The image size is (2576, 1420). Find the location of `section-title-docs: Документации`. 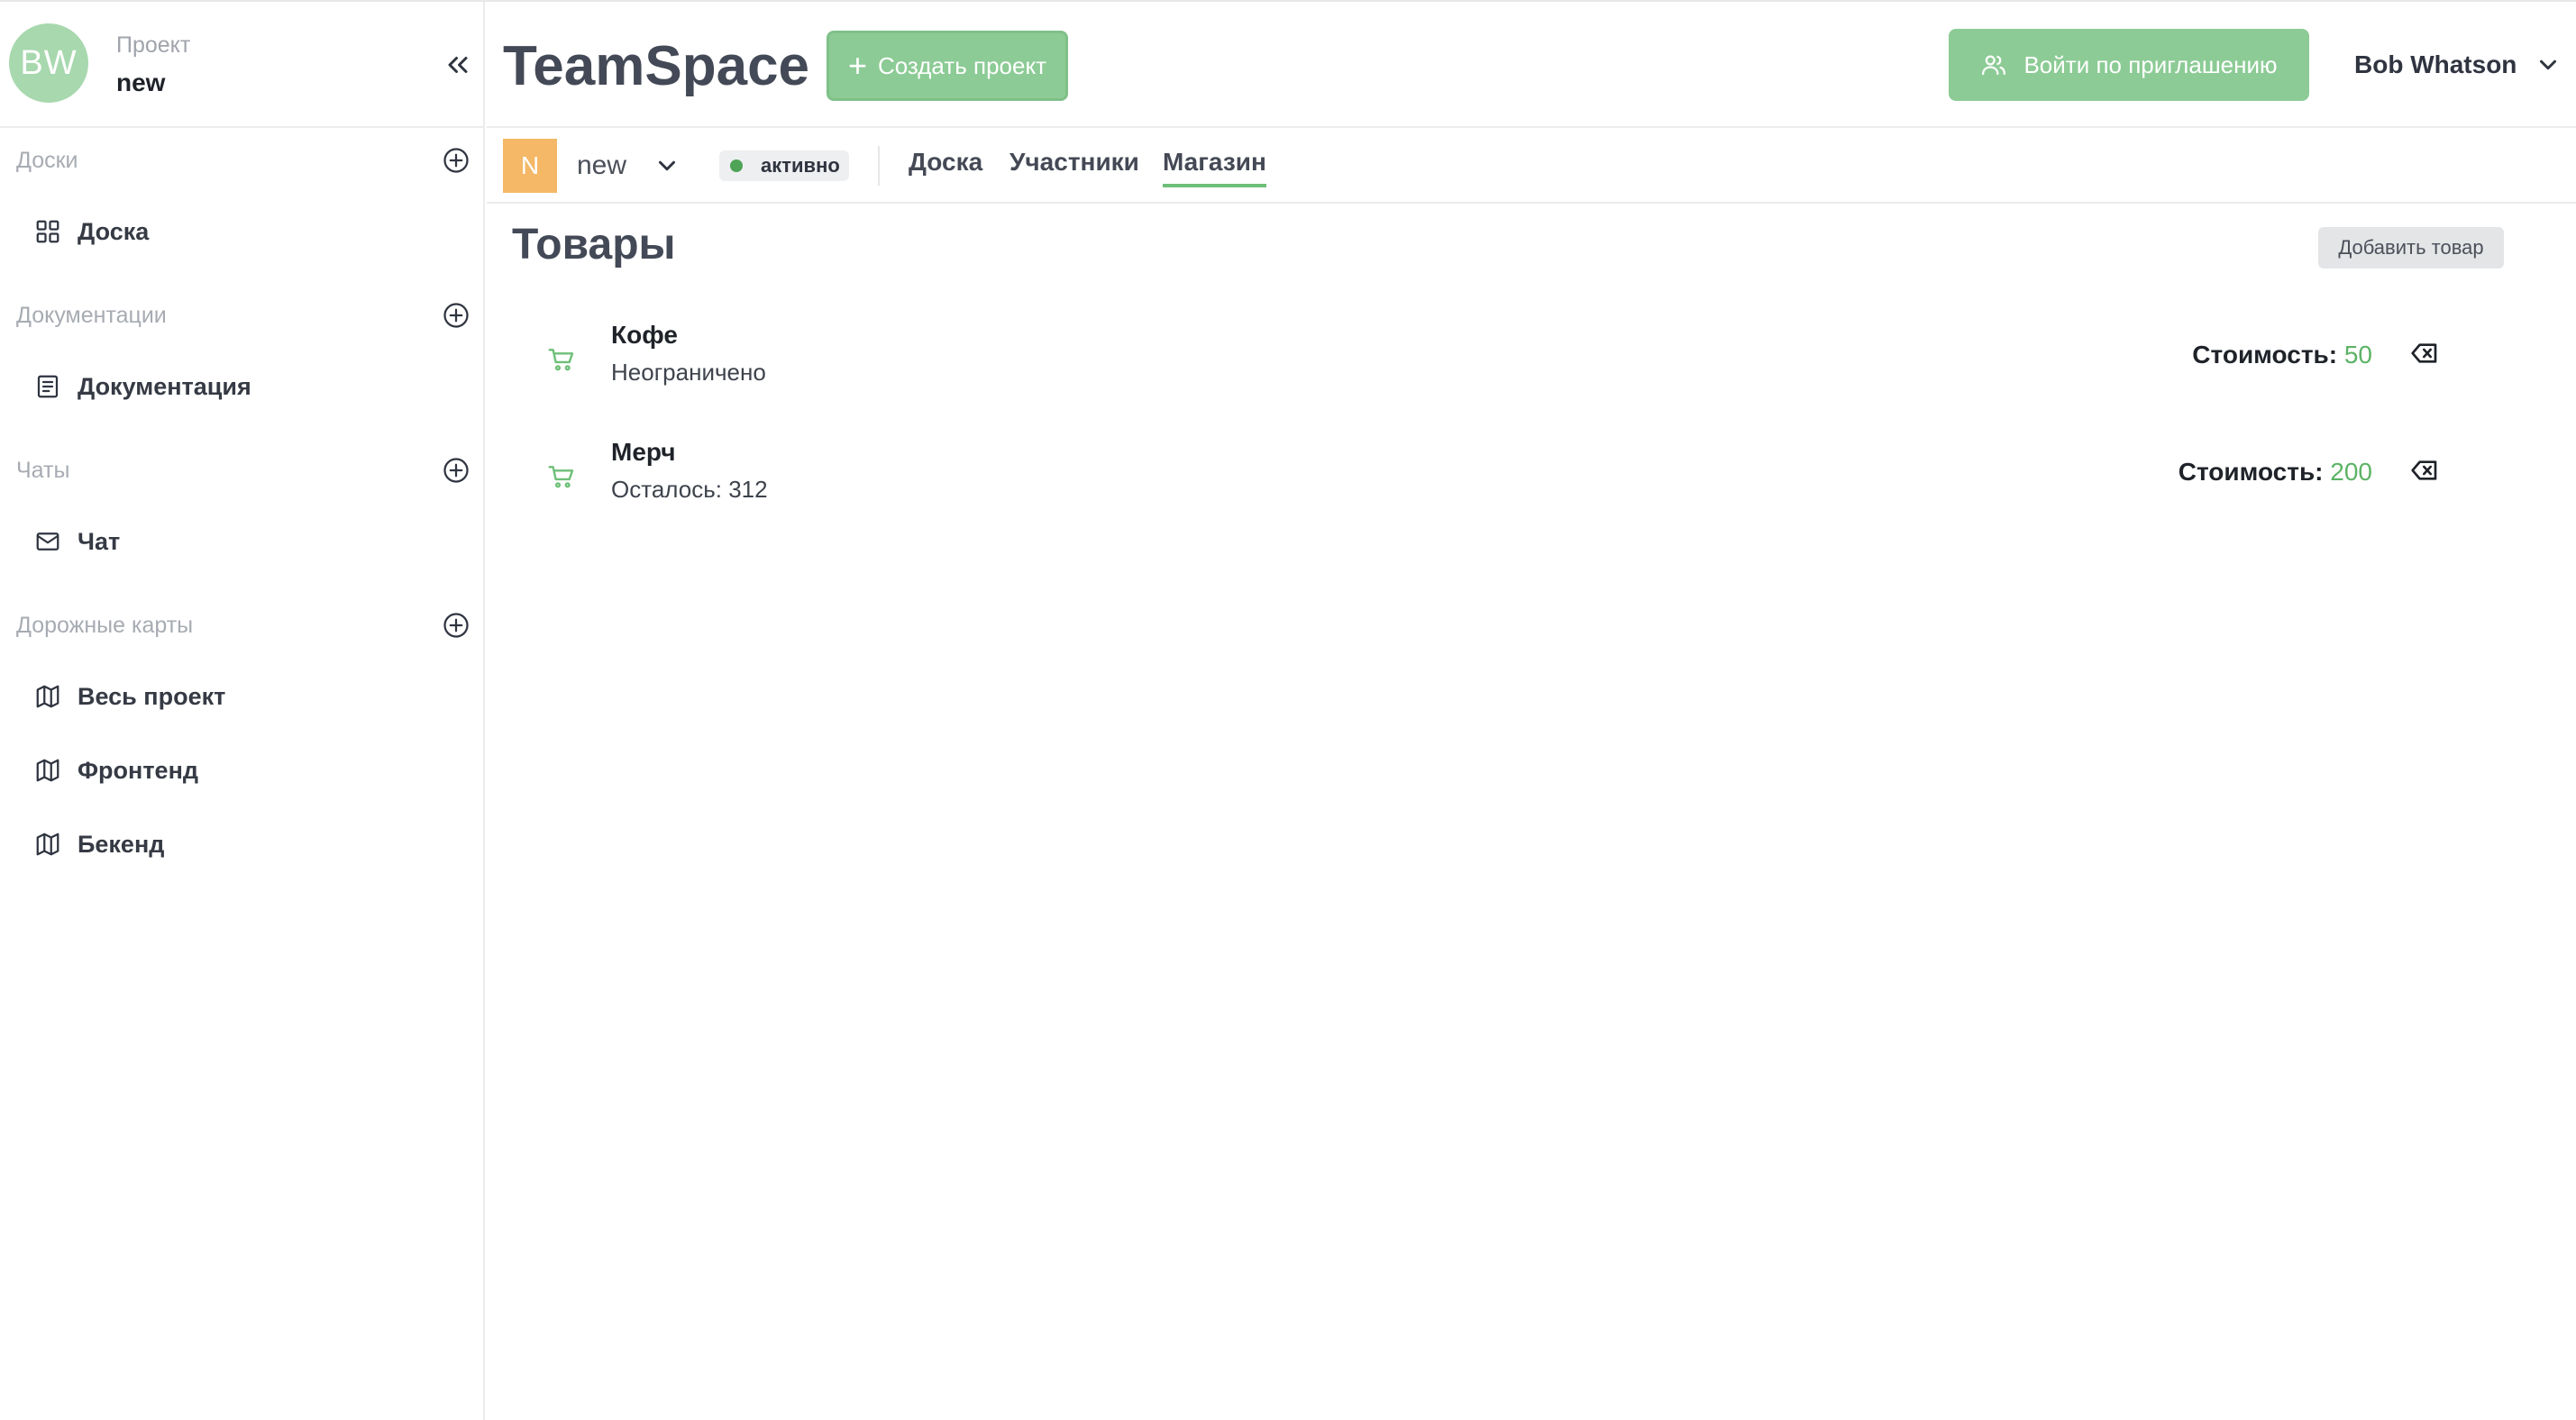

section-title-docs: Документации is located at coordinates (91, 315).